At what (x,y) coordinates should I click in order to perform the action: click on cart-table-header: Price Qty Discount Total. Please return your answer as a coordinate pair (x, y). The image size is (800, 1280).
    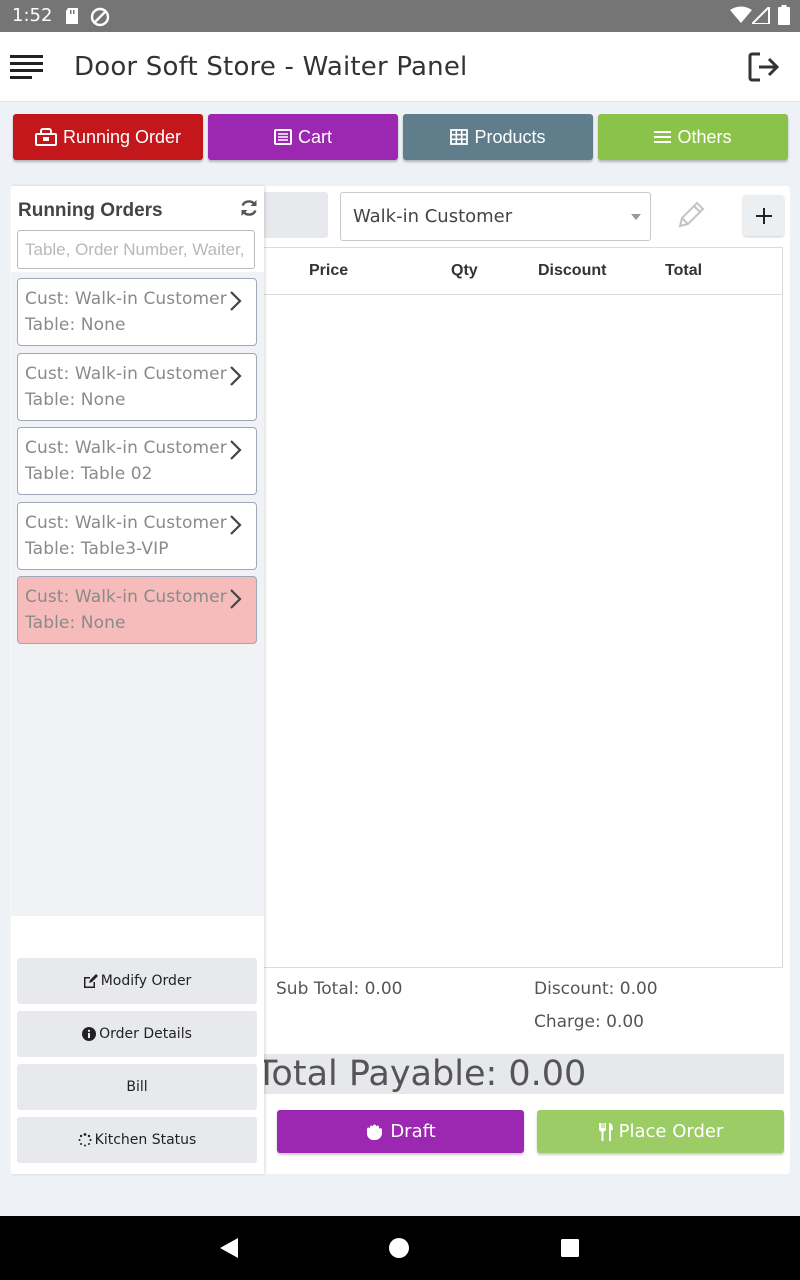
    Looking at the image, I should click on (523, 271).